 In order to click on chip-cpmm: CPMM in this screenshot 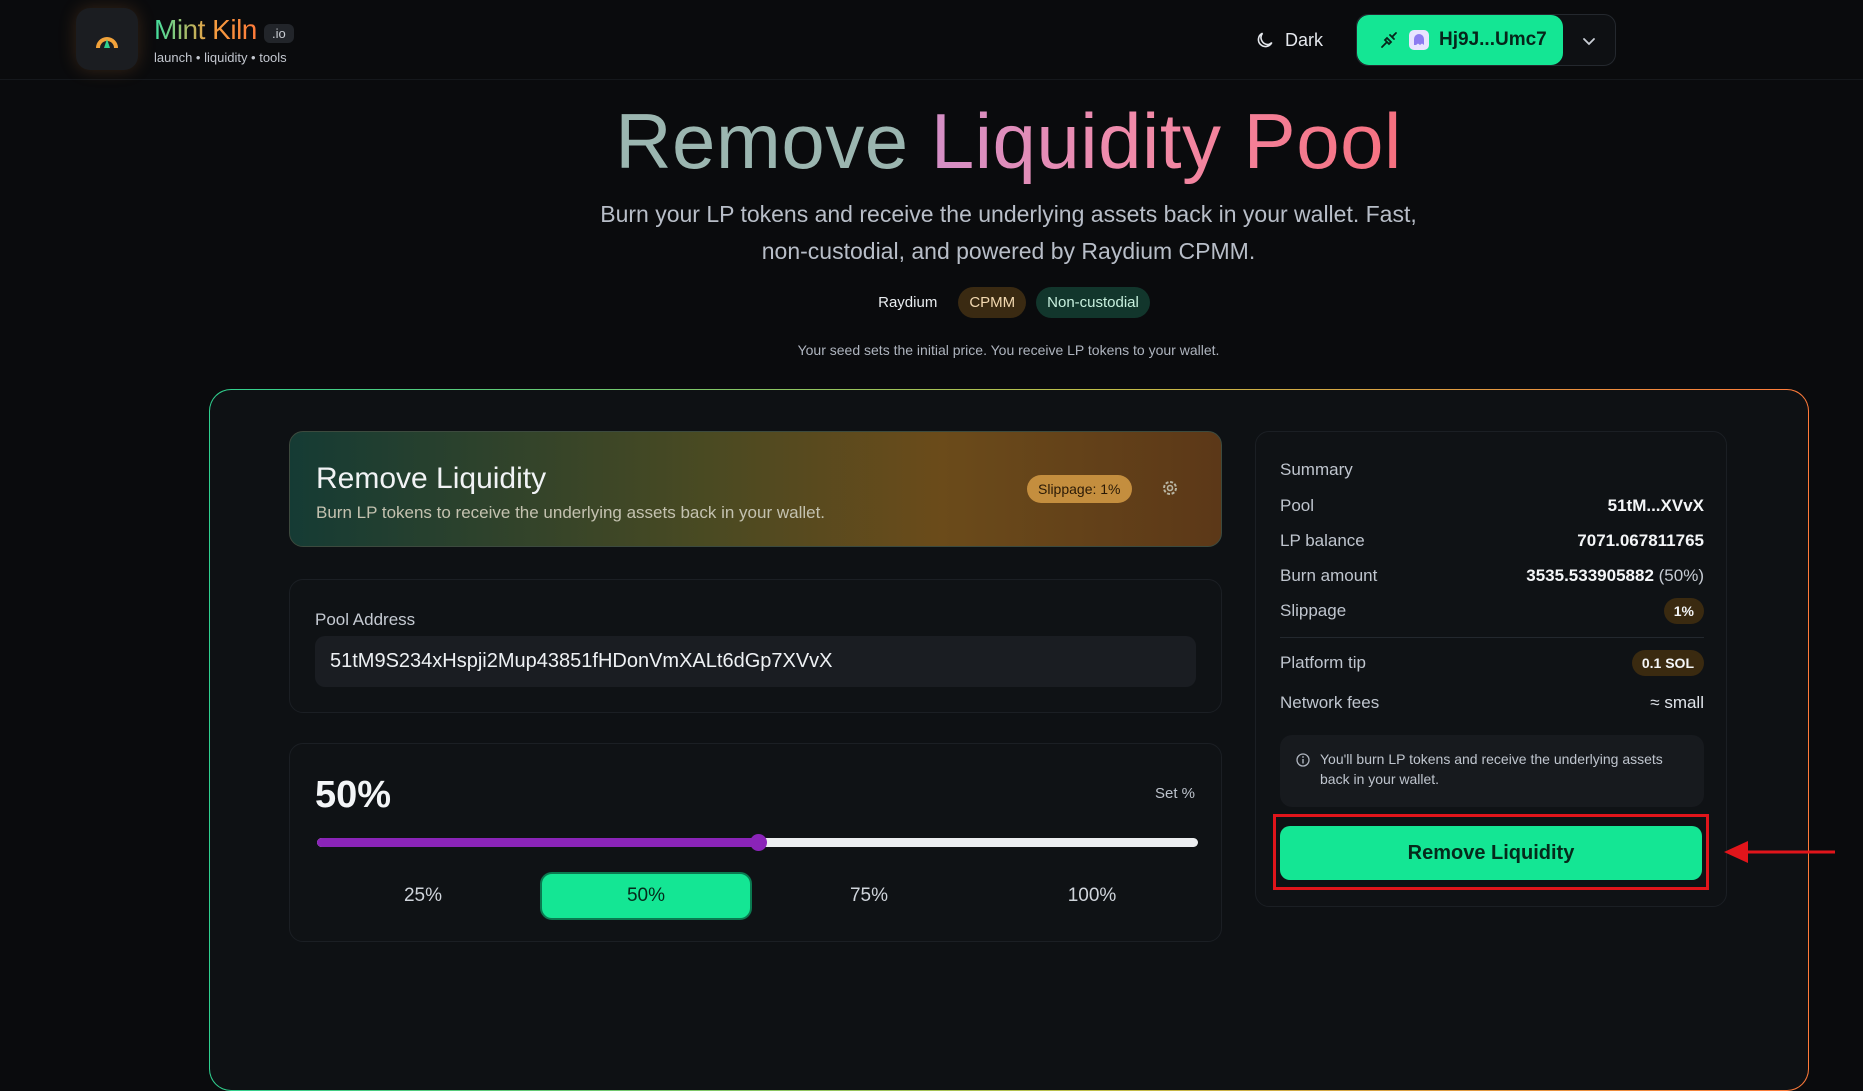, I will do `click(992, 302)`.